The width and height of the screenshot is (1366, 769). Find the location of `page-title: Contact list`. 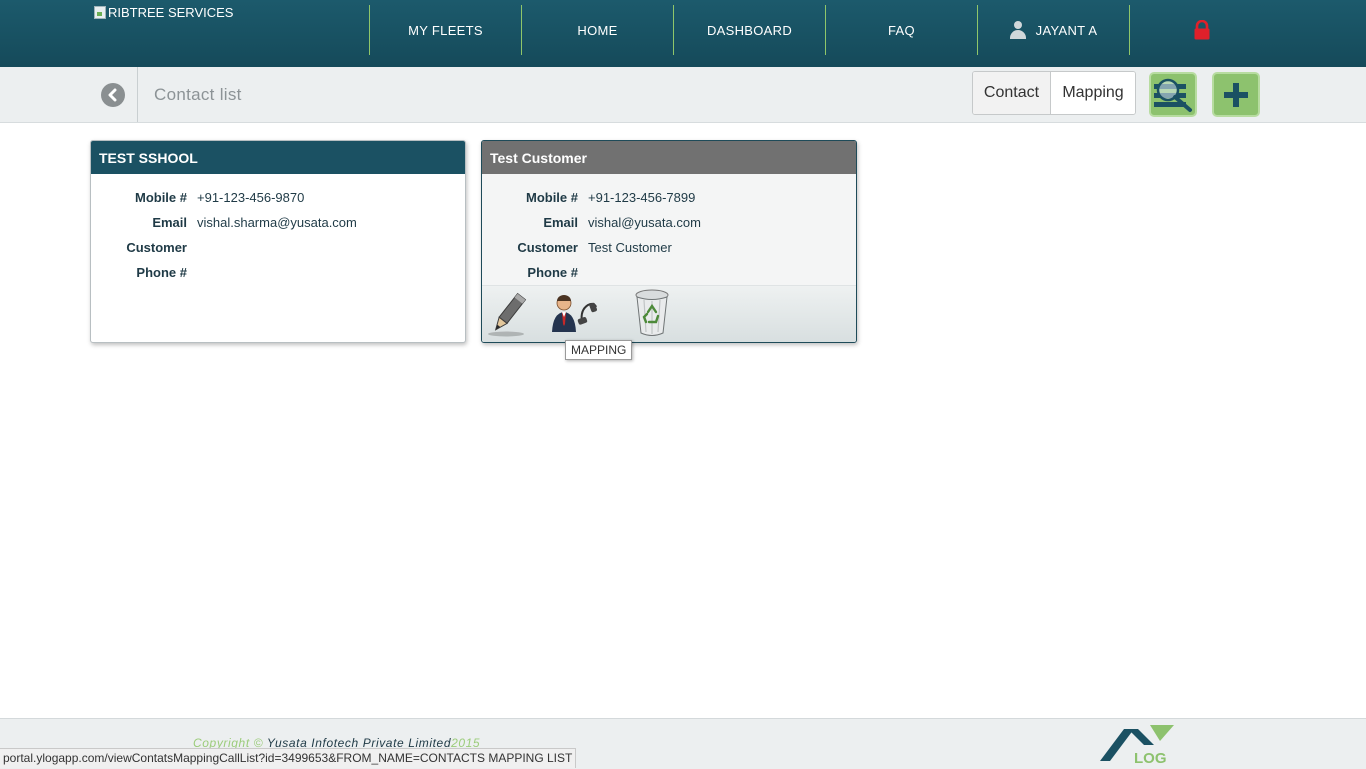

page-title: Contact list is located at coordinates (198, 94).